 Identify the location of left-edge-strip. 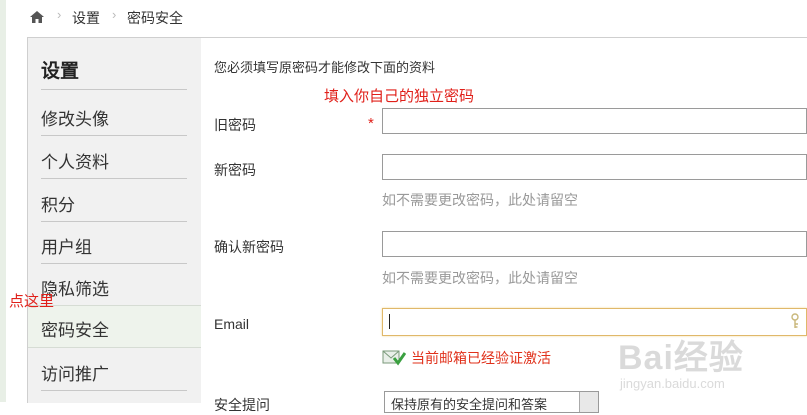
(3, 201).